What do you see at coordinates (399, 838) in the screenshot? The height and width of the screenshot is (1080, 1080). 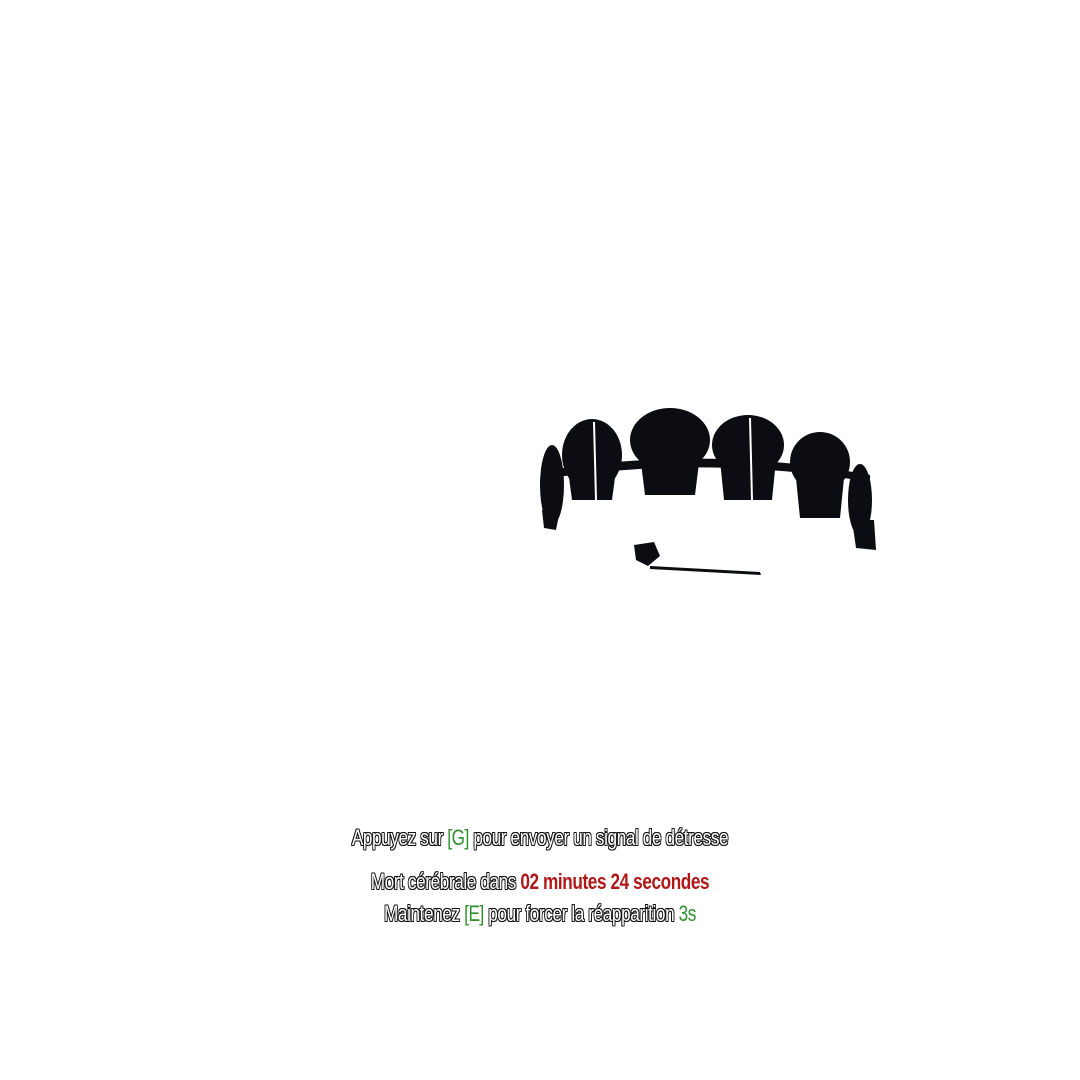 I see `distress-prefix: Appuyez sur` at bounding box center [399, 838].